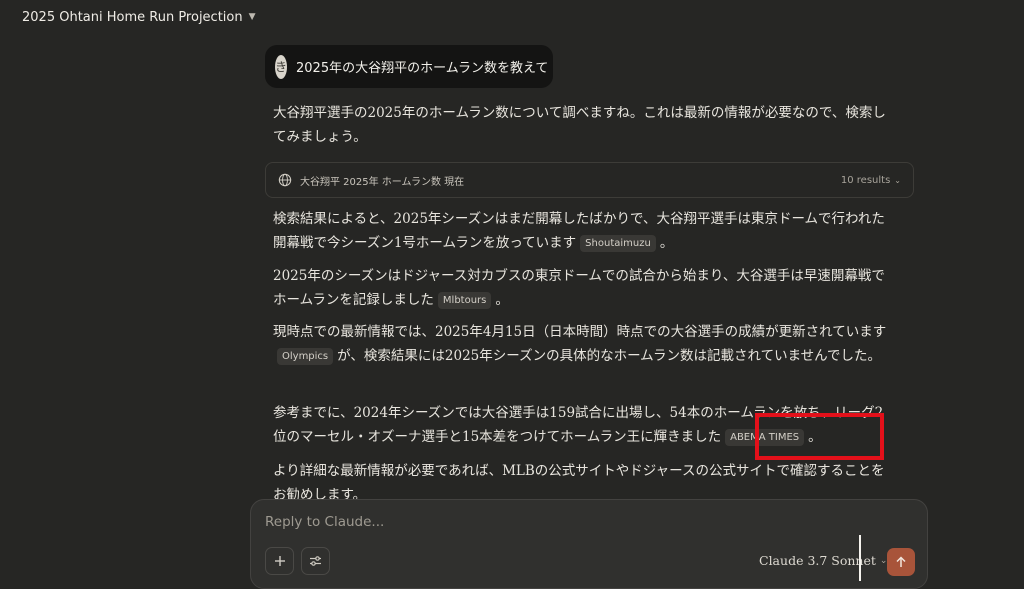  I want to click on send-button, so click(901, 562).